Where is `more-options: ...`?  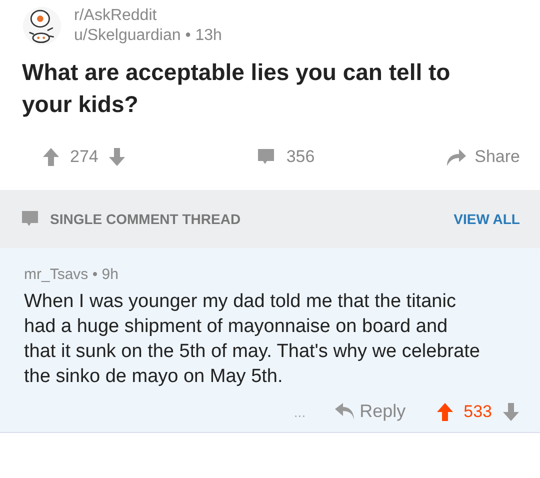
more-options: ... is located at coordinates (300, 412).